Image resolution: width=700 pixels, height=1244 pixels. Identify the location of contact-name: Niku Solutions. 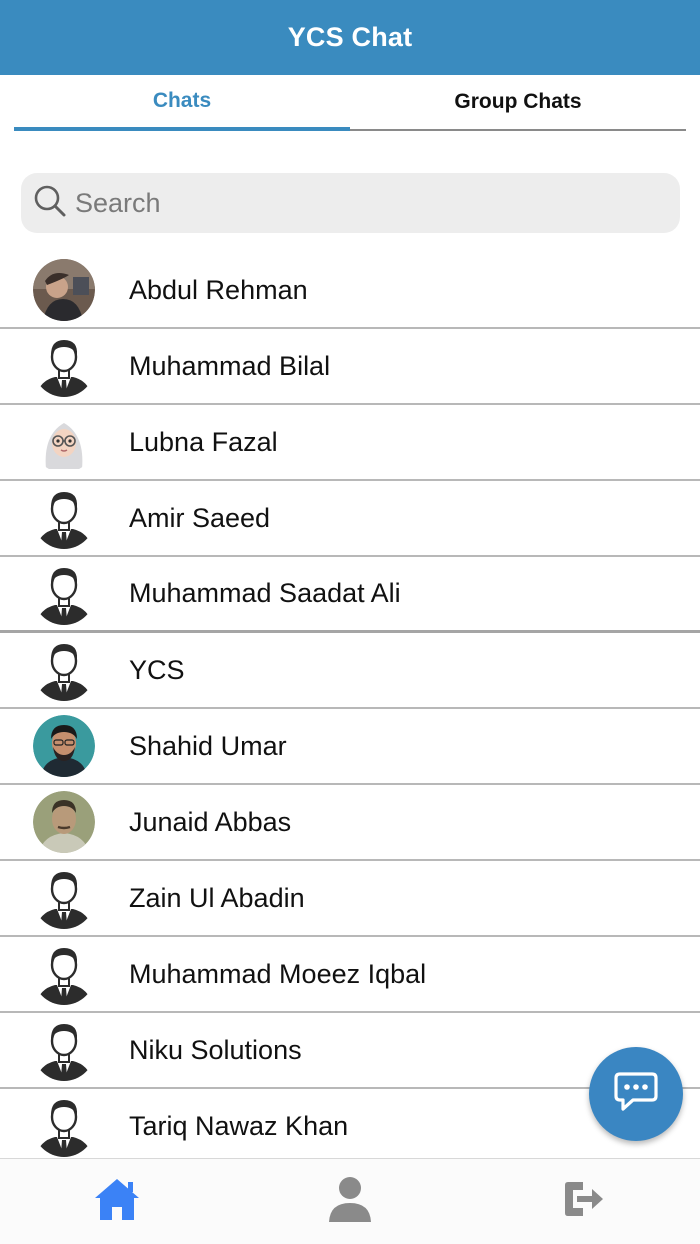
(215, 1049).